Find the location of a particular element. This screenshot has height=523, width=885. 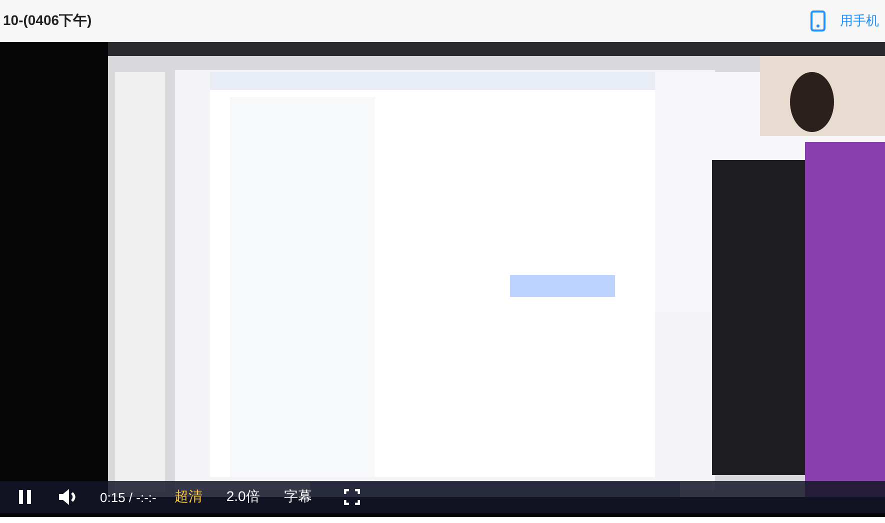

volume-button is located at coordinates (68, 497).